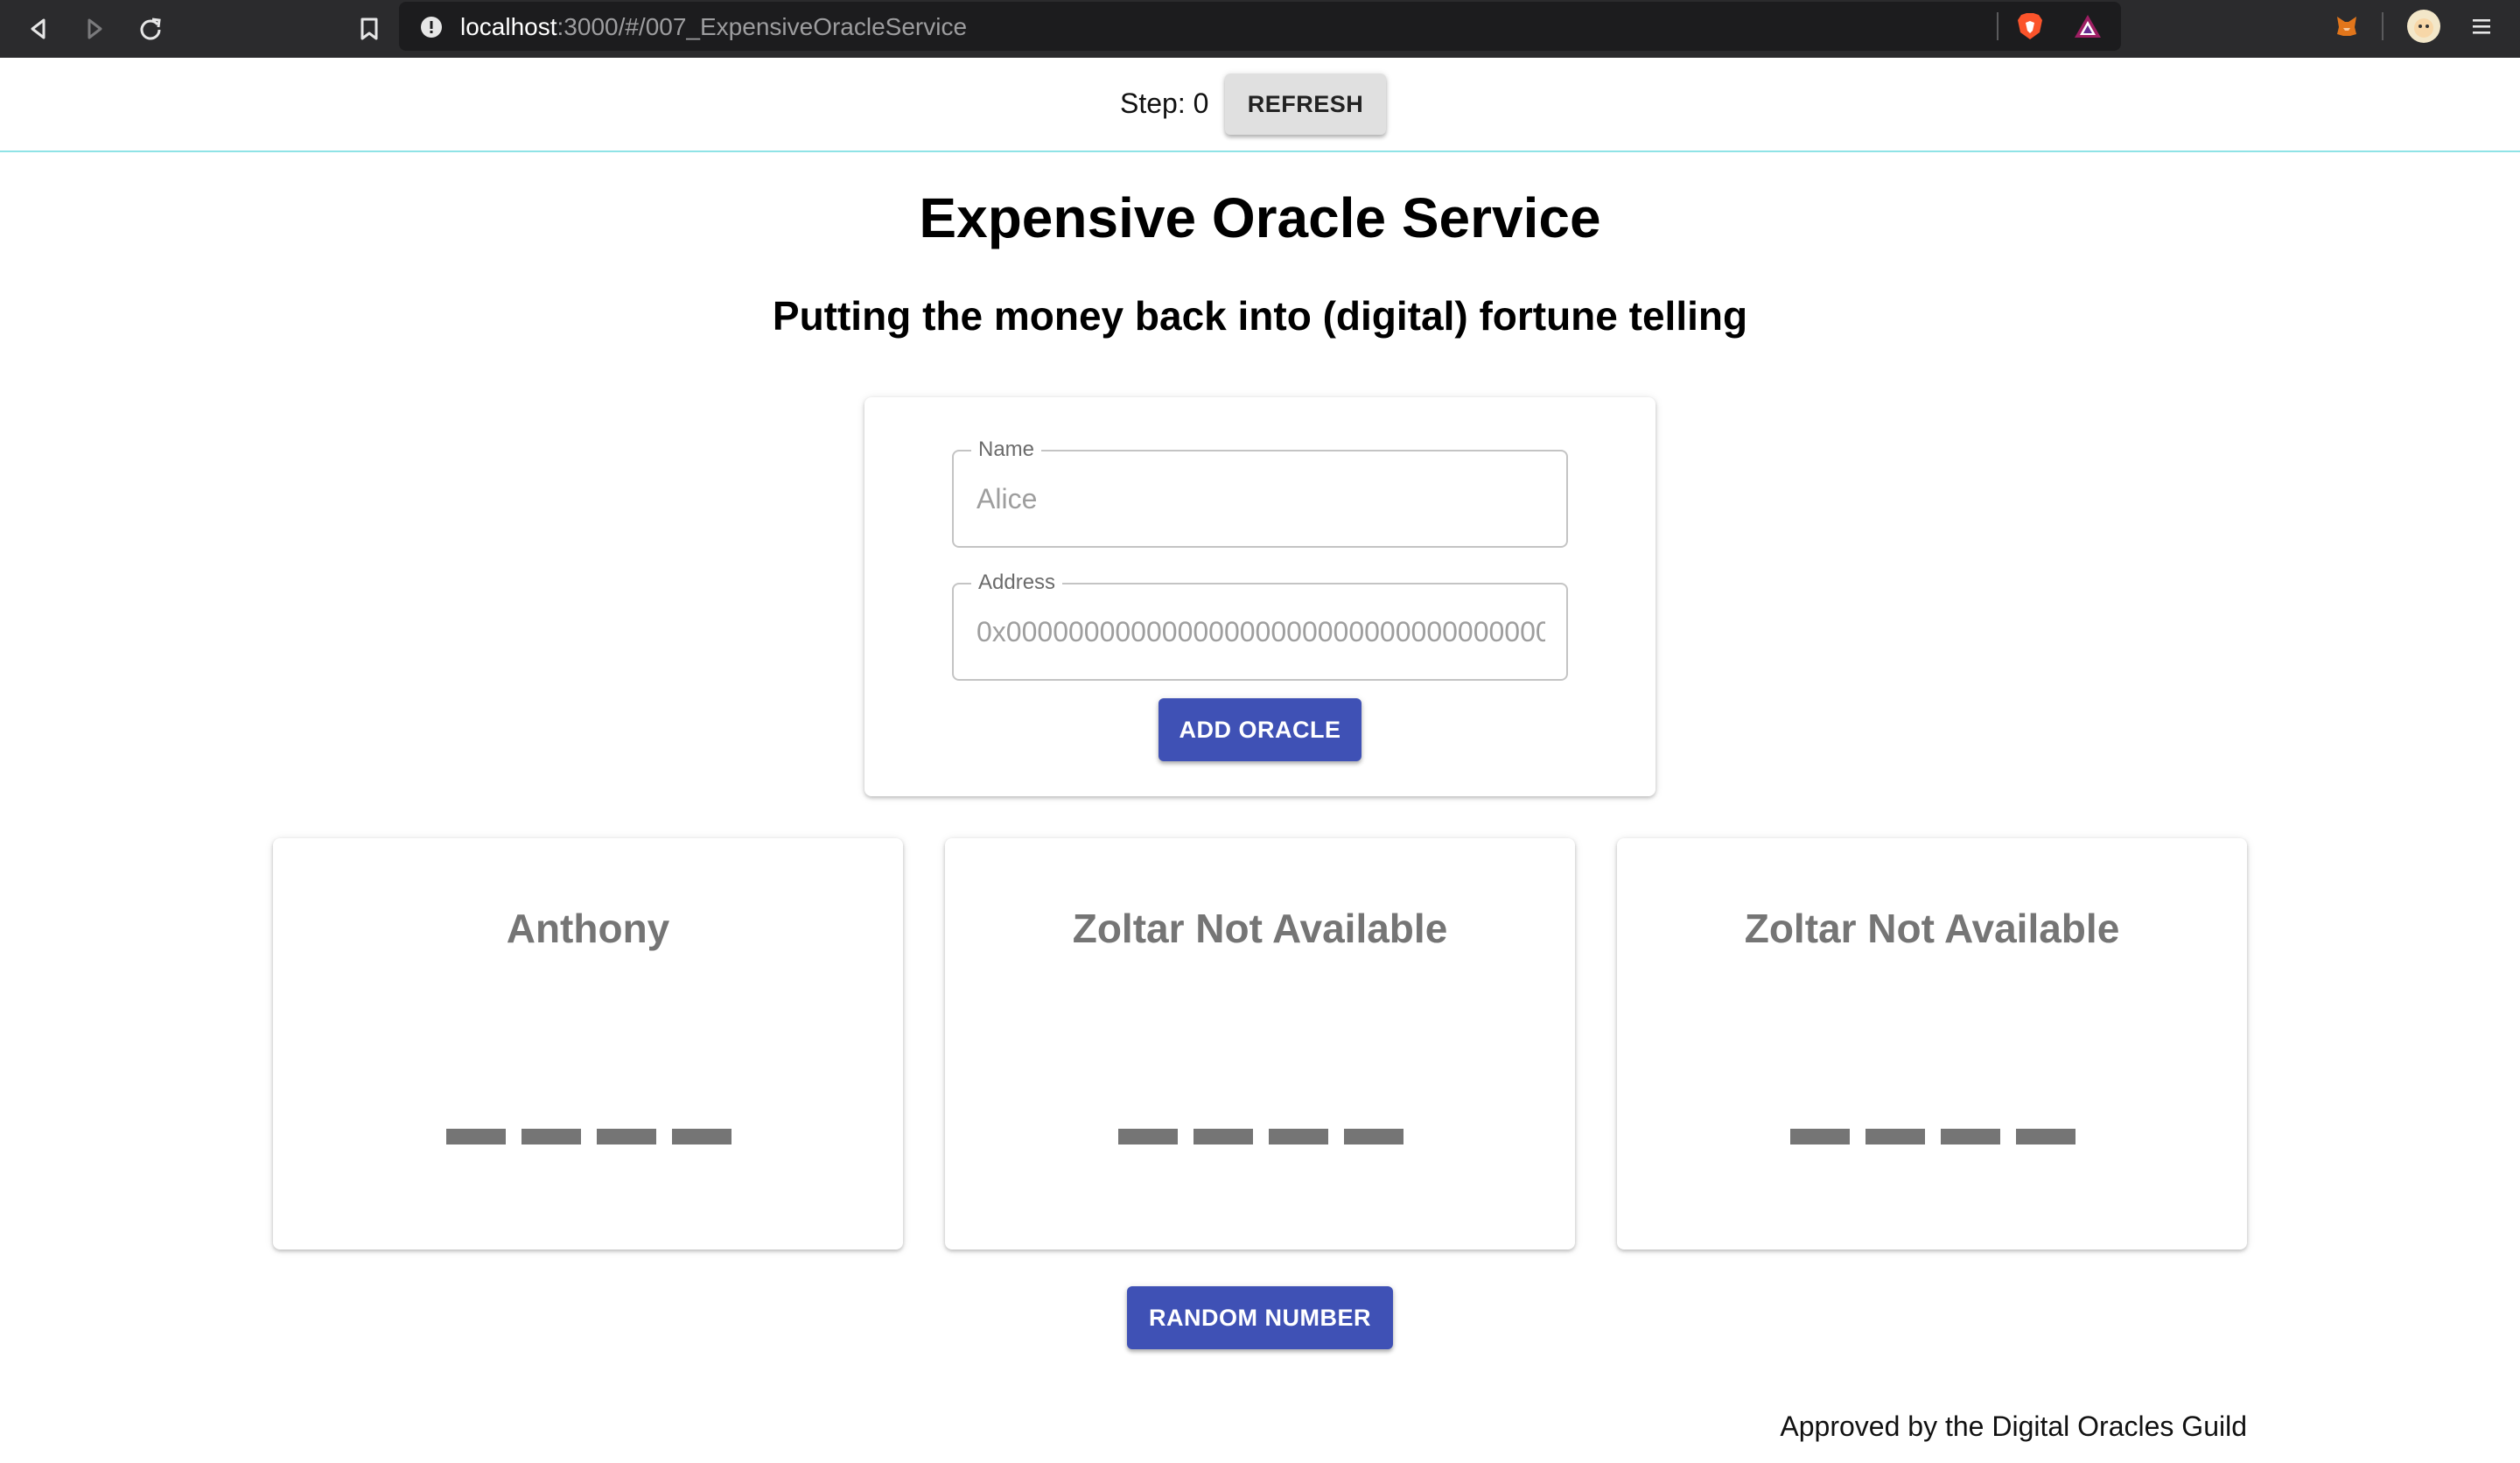  I want to click on fox-icon, so click(2346, 26).